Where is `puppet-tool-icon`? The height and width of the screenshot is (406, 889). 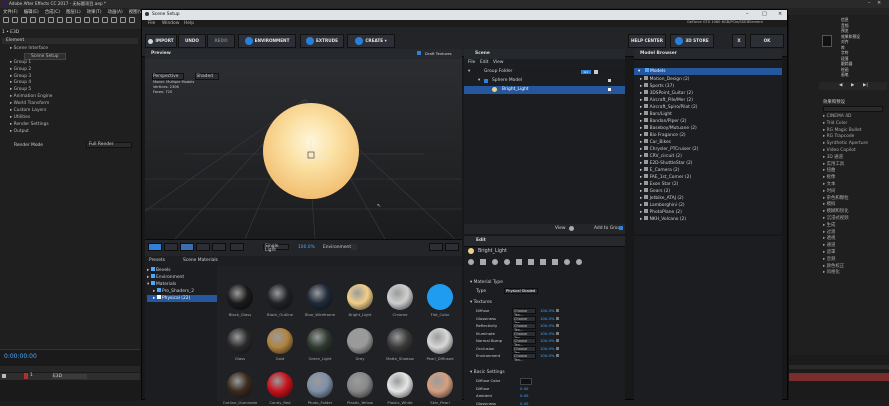
puppet-tool-icon is located at coordinates (132, 20).